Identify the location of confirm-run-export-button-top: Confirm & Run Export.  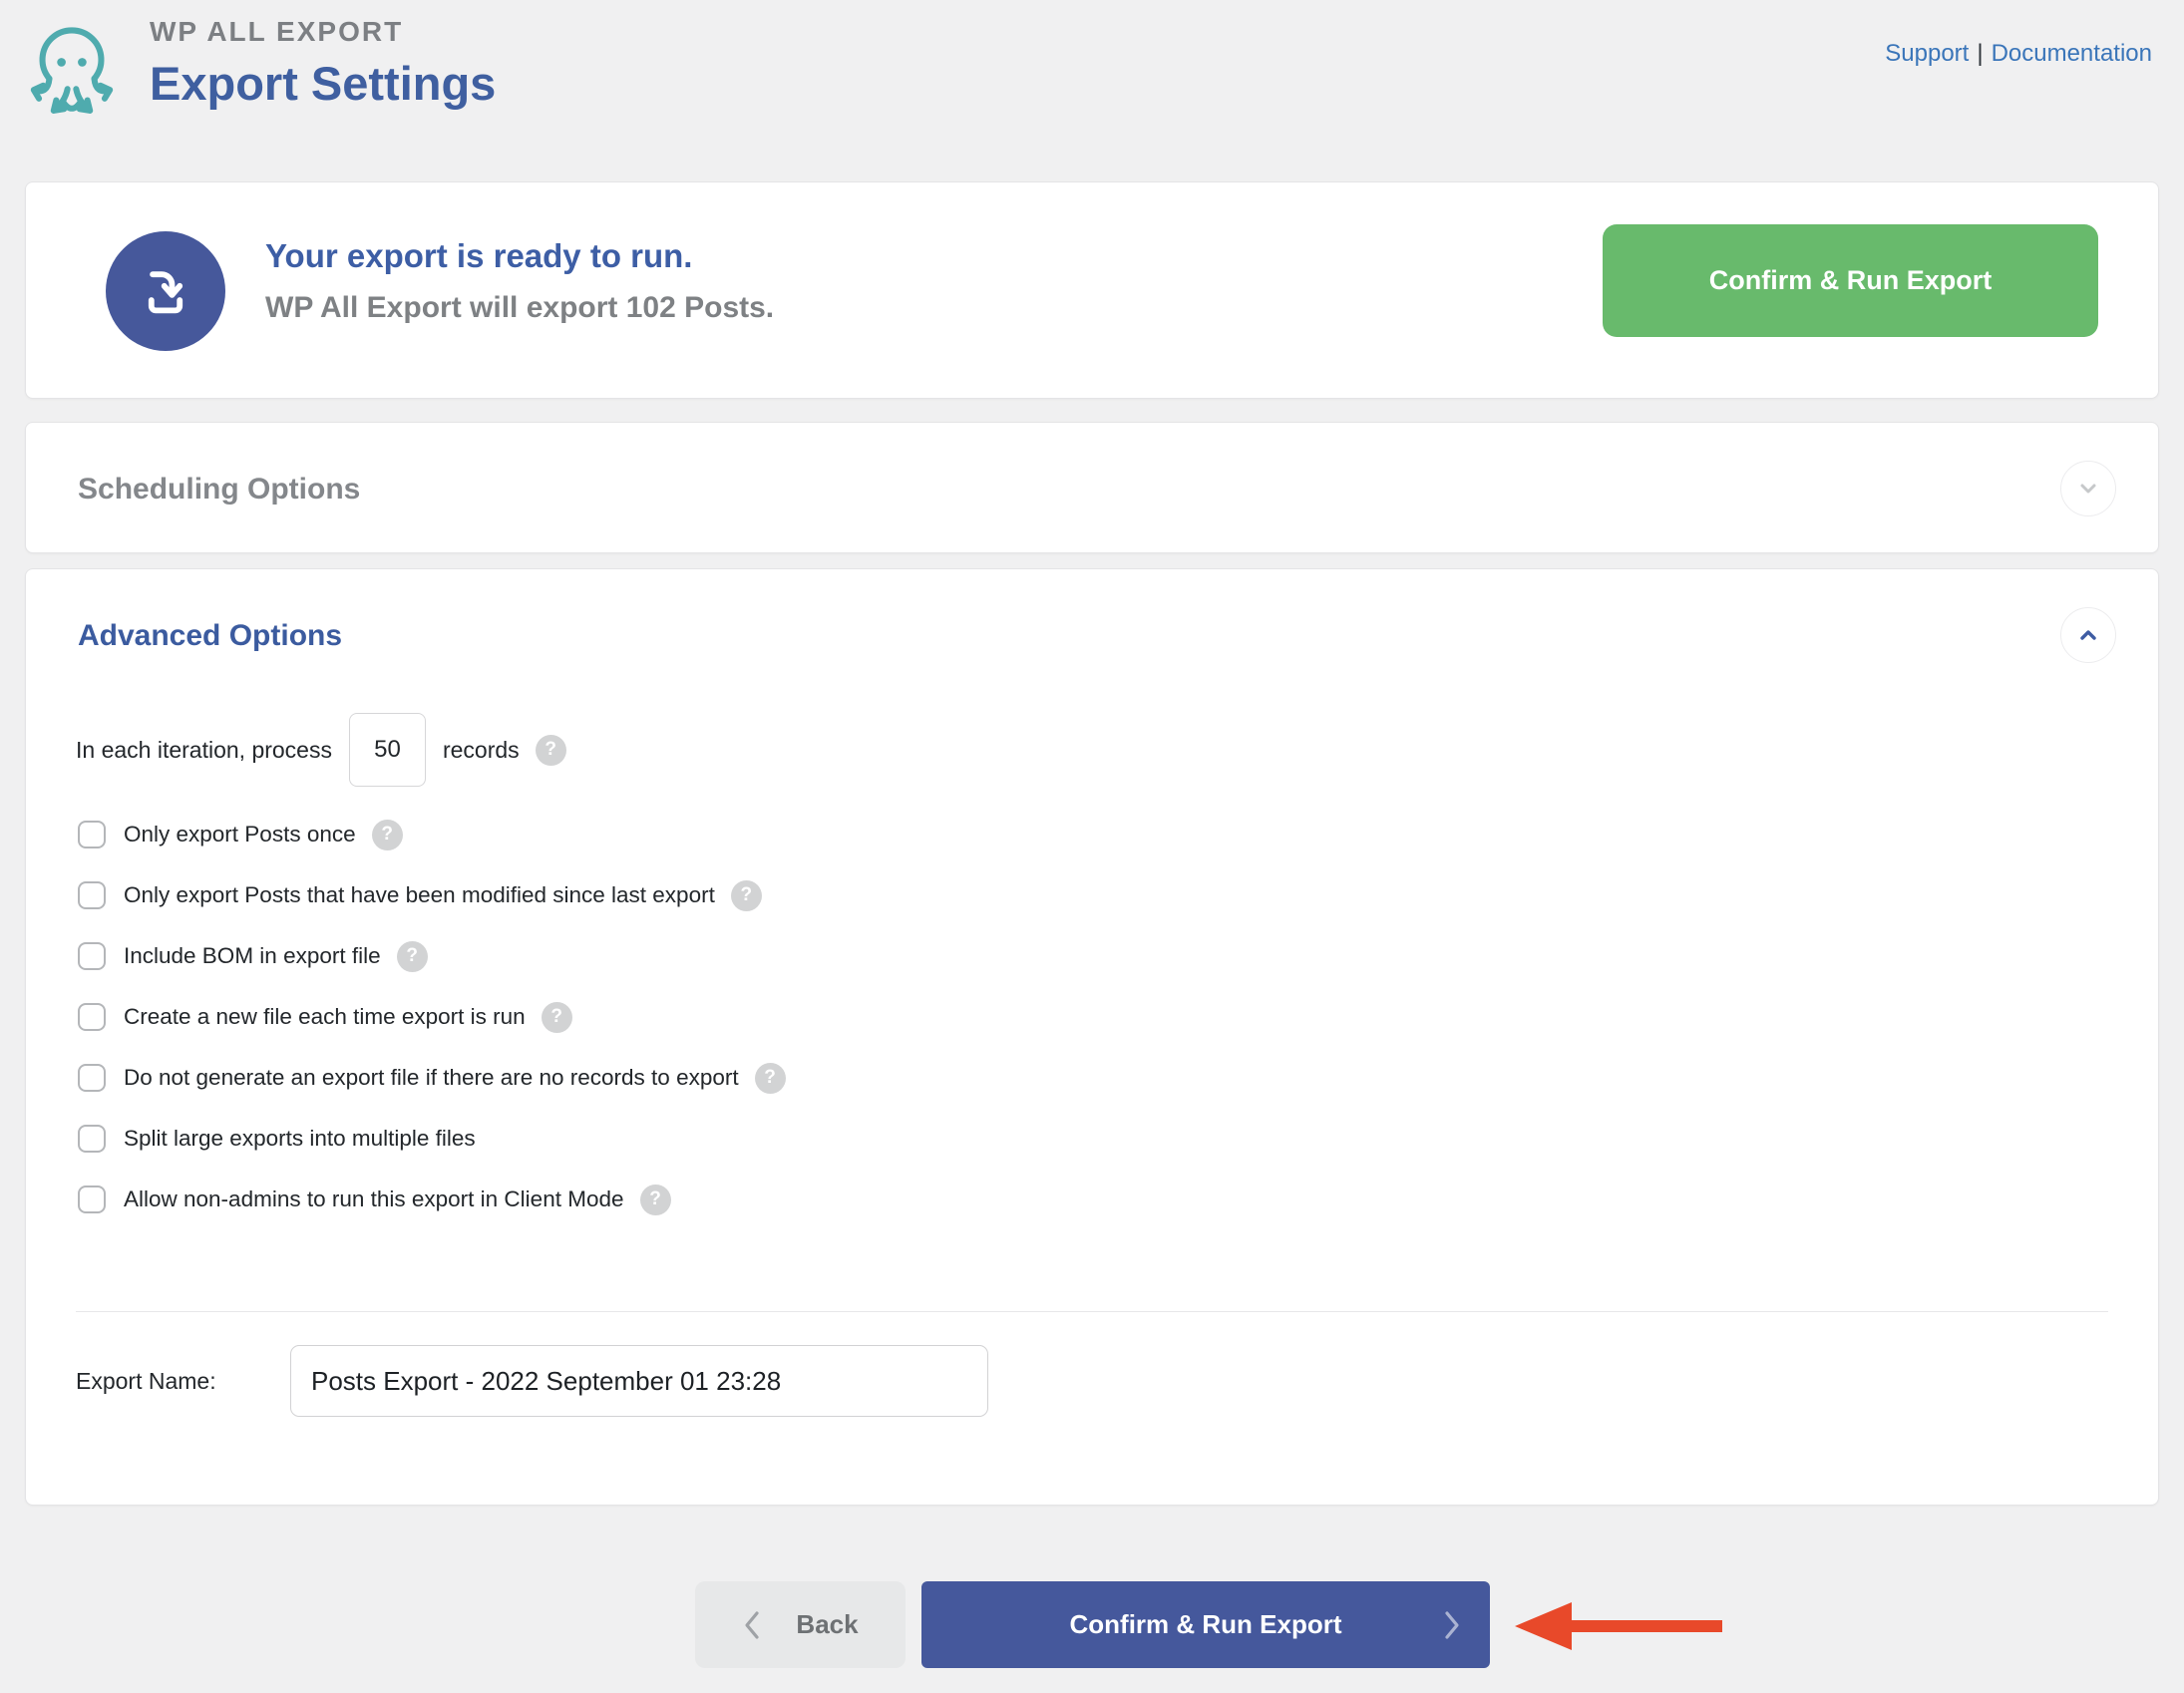
(1850, 280).